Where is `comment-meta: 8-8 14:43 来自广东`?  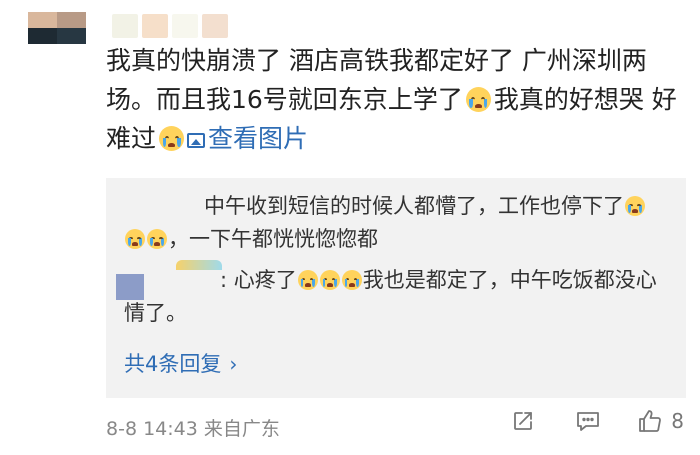
comment-meta: 8-8 14:43 来自广东 is located at coordinates (193, 427).